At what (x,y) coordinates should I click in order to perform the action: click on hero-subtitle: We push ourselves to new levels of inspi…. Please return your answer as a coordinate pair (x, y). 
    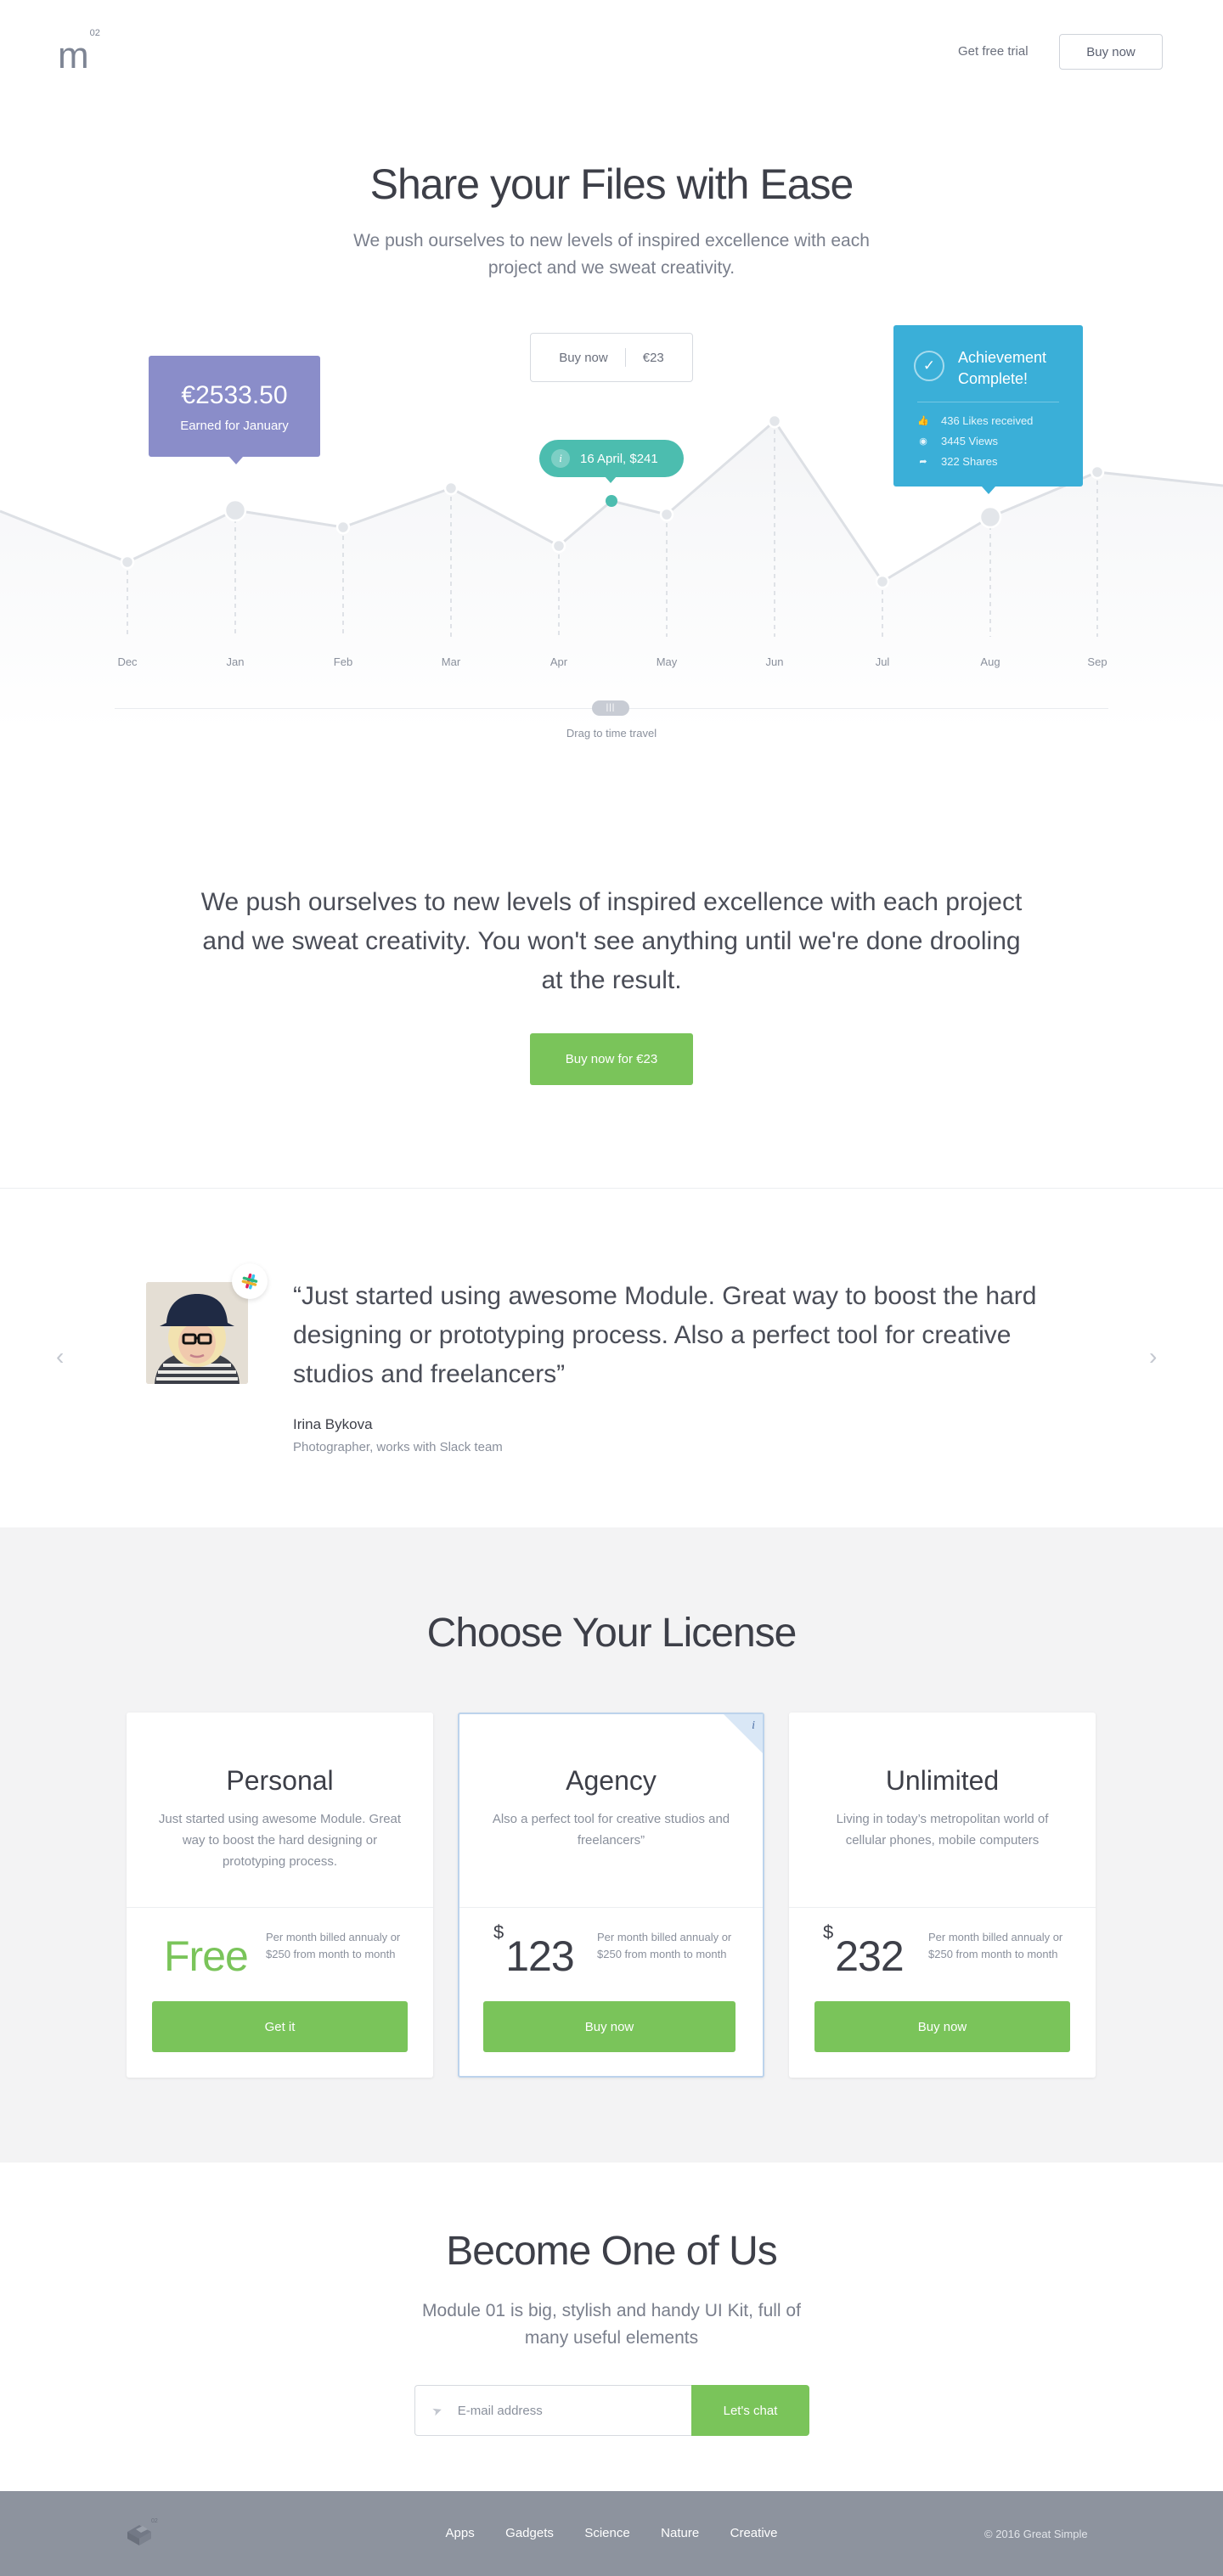
    Looking at the image, I should click on (611, 254).